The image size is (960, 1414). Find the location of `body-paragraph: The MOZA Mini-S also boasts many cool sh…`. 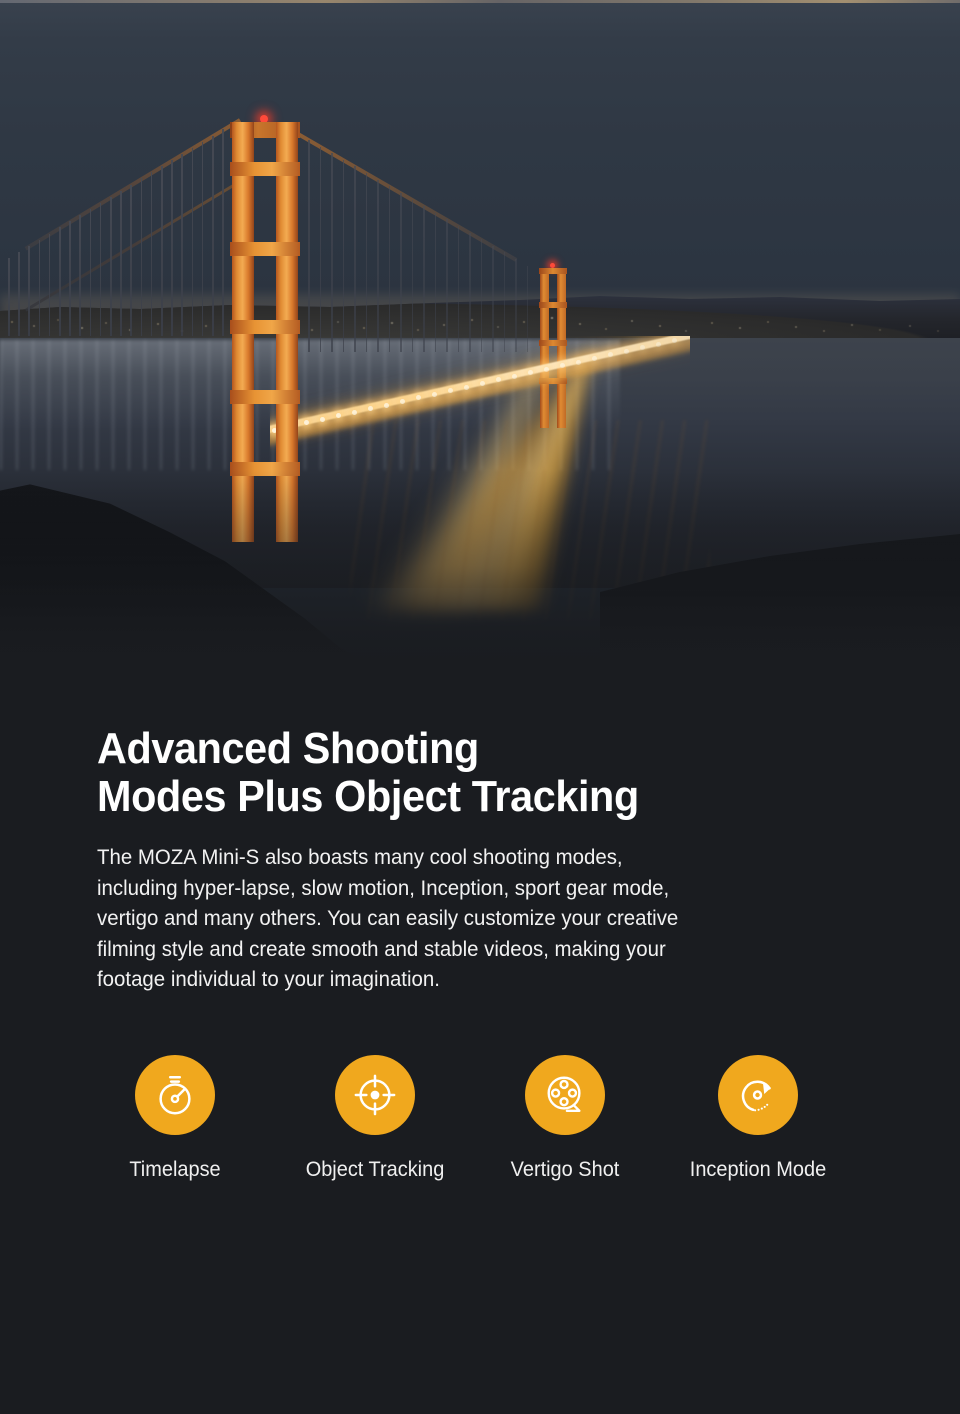

body-paragraph: The MOZA Mini-S also boasts many cool sh… is located at coordinates (388, 918).